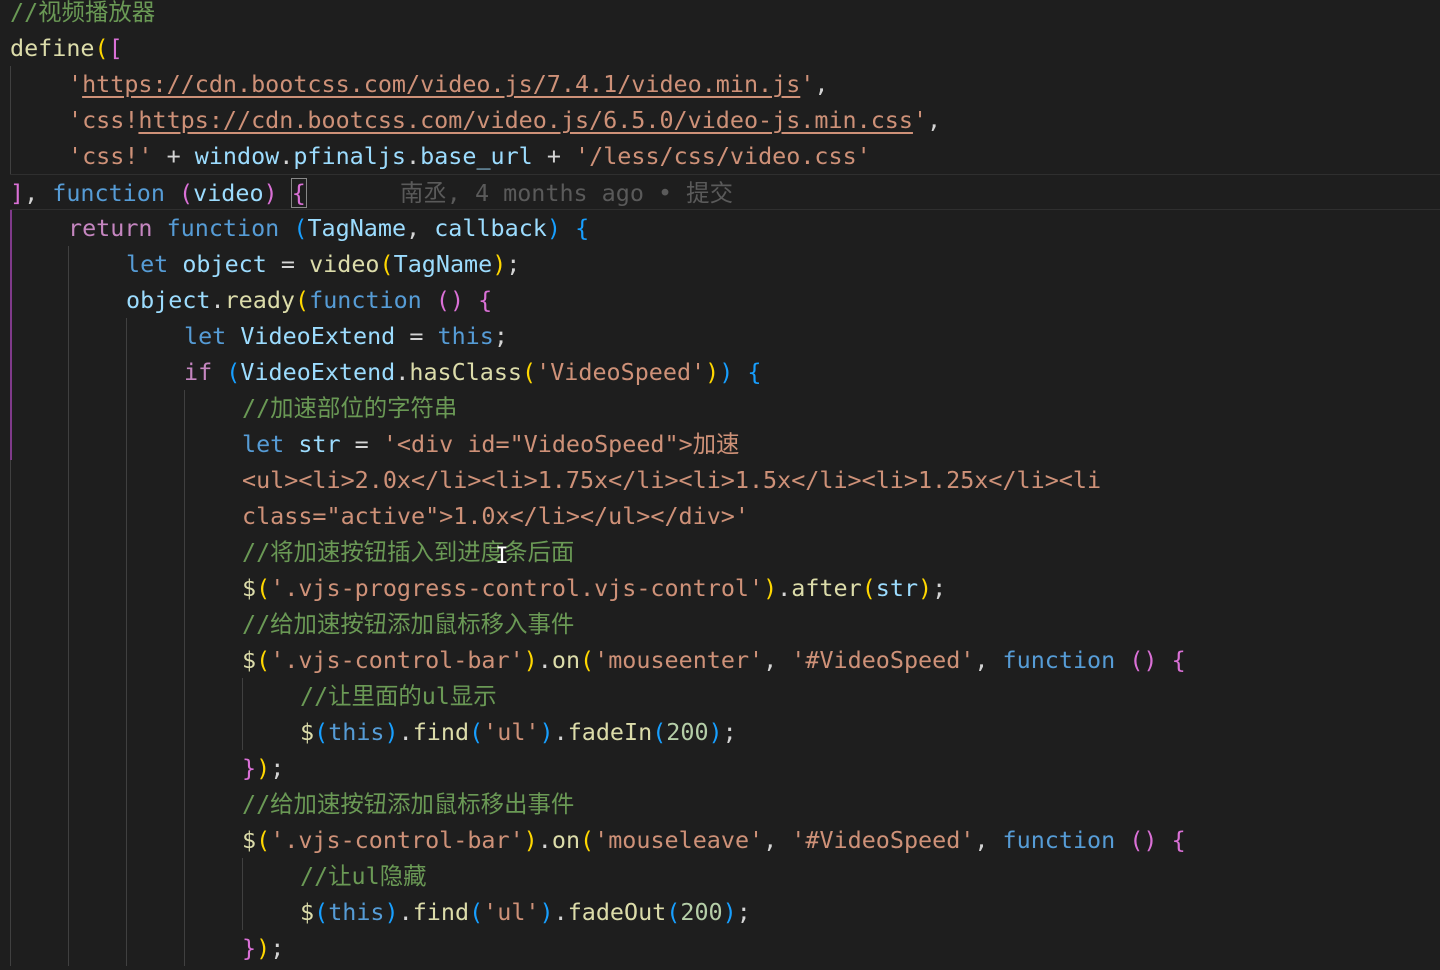 This screenshot has height=970, width=1440. I want to click on code-token: {, so click(298, 193).